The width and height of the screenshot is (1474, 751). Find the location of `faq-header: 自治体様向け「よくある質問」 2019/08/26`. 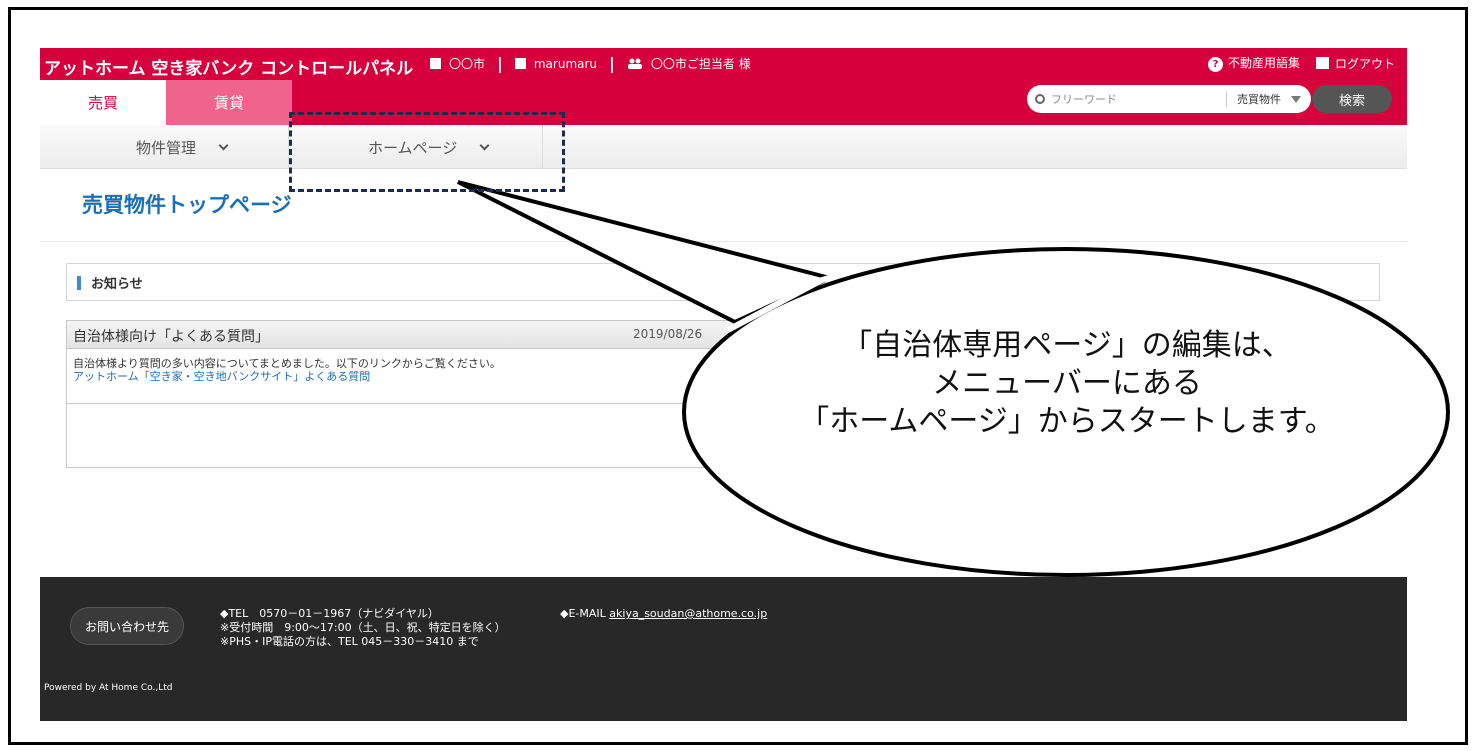

faq-header: 自治体様向け「よくある質問」 2019/08/26 is located at coordinates (416, 335).